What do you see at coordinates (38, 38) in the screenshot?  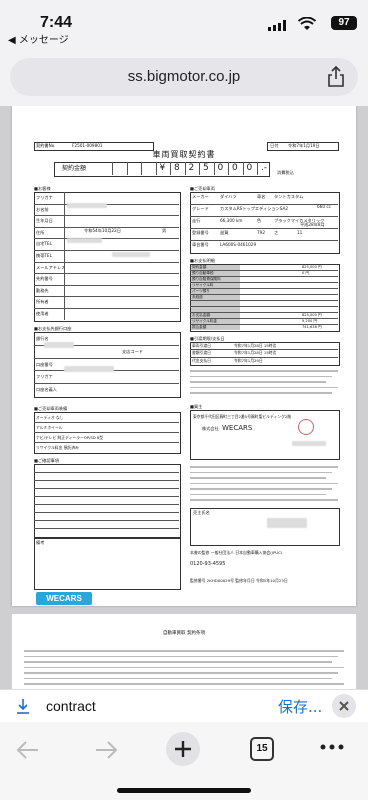 I see `back-to-messages-link: ◀ メッセージ` at bounding box center [38, 38].